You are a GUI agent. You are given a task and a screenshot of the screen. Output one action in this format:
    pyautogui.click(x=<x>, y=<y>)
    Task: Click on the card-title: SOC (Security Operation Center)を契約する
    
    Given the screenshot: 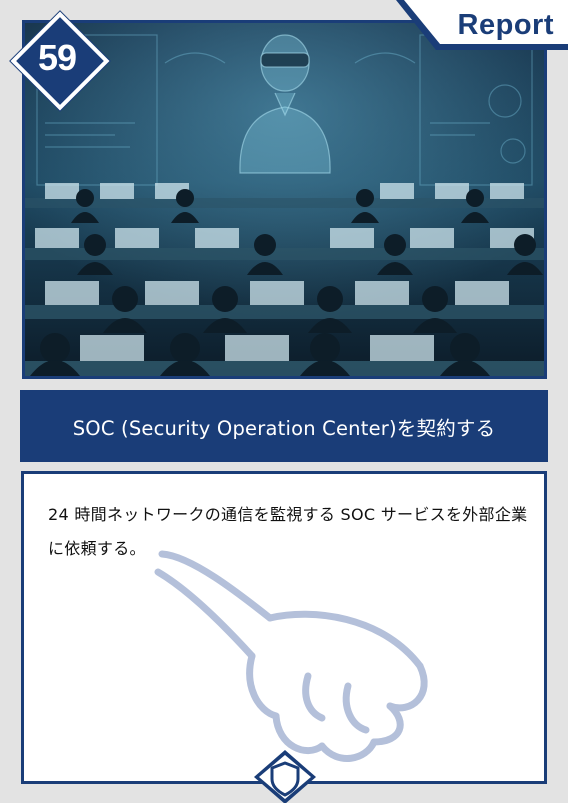 What is the action you would take?
    pyautogui.click(x=284, y=428)
    